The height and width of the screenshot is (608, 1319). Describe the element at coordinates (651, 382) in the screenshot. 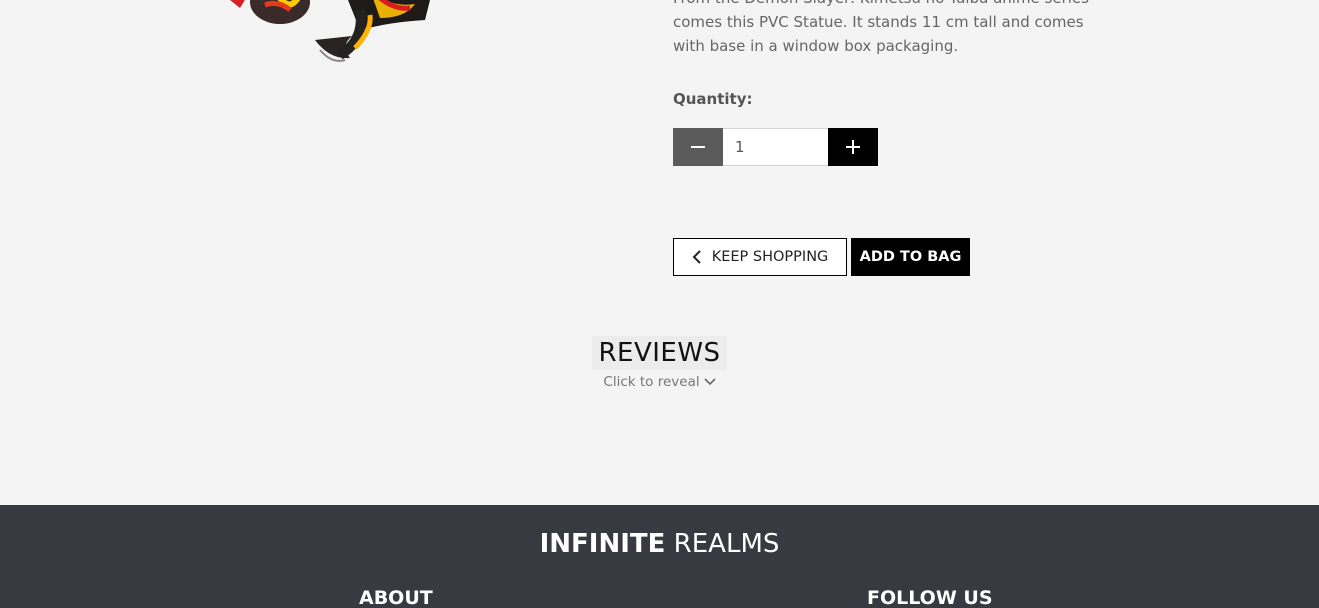

I see `reveal-label: Click to reveal` at that location.